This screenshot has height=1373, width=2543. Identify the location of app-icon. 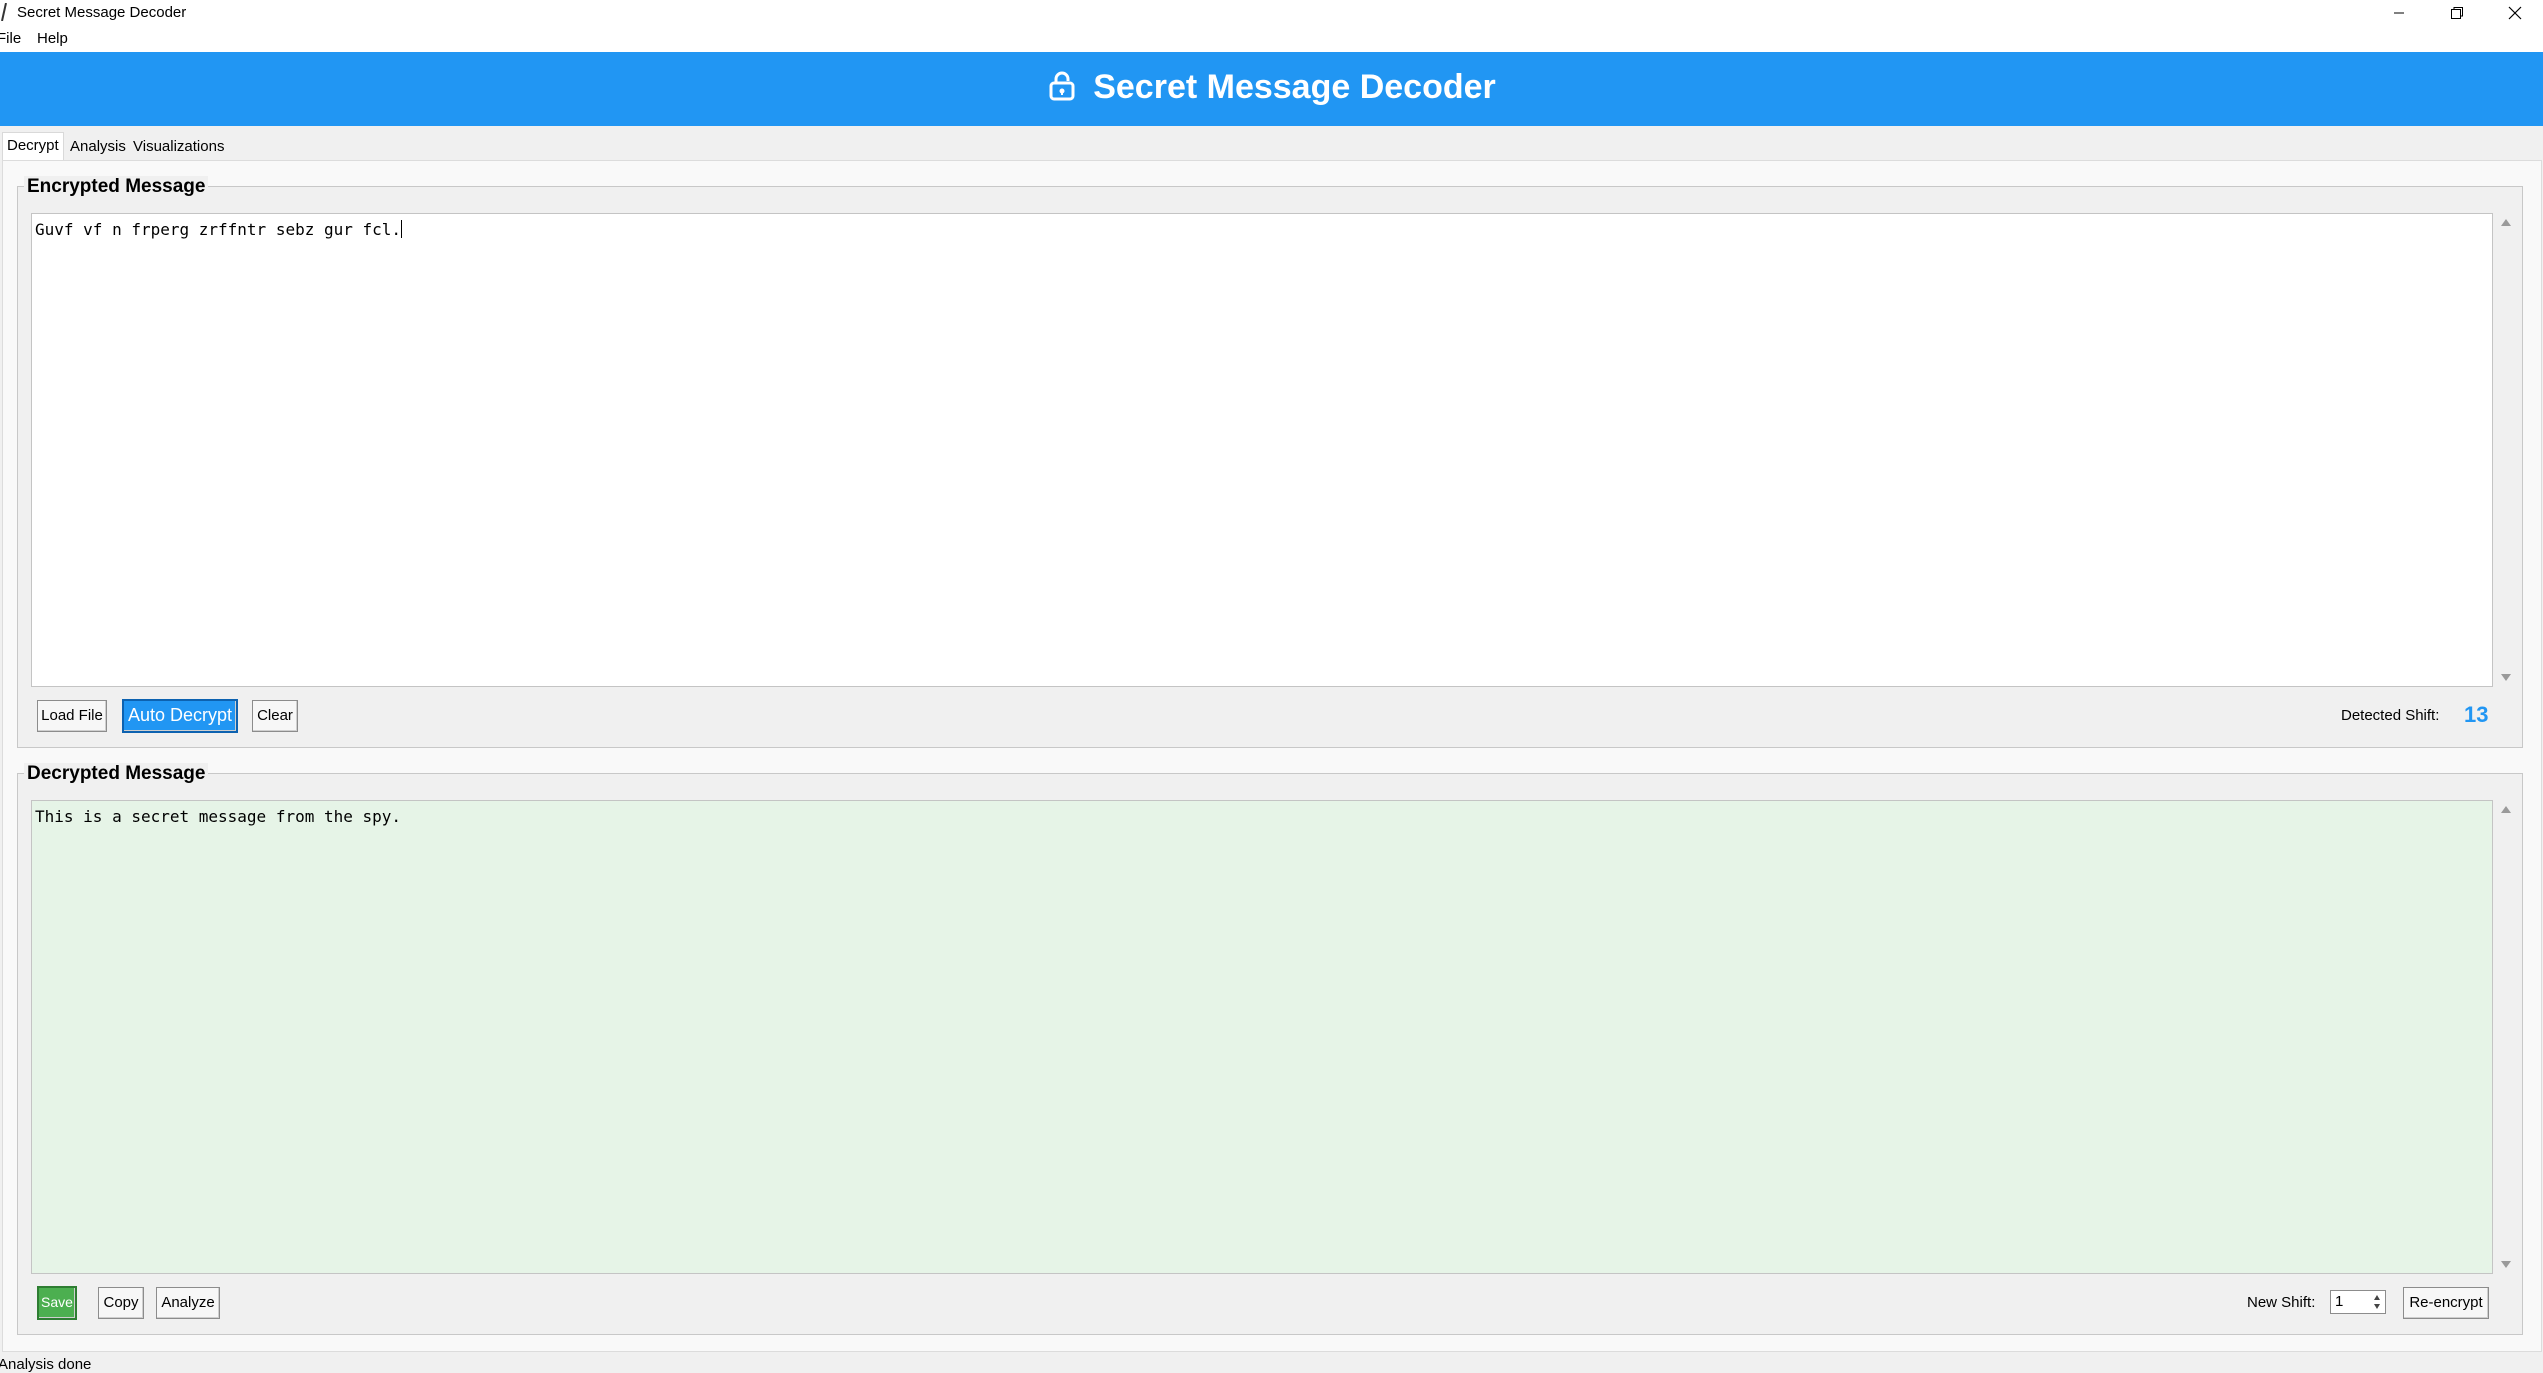
(4, 12).